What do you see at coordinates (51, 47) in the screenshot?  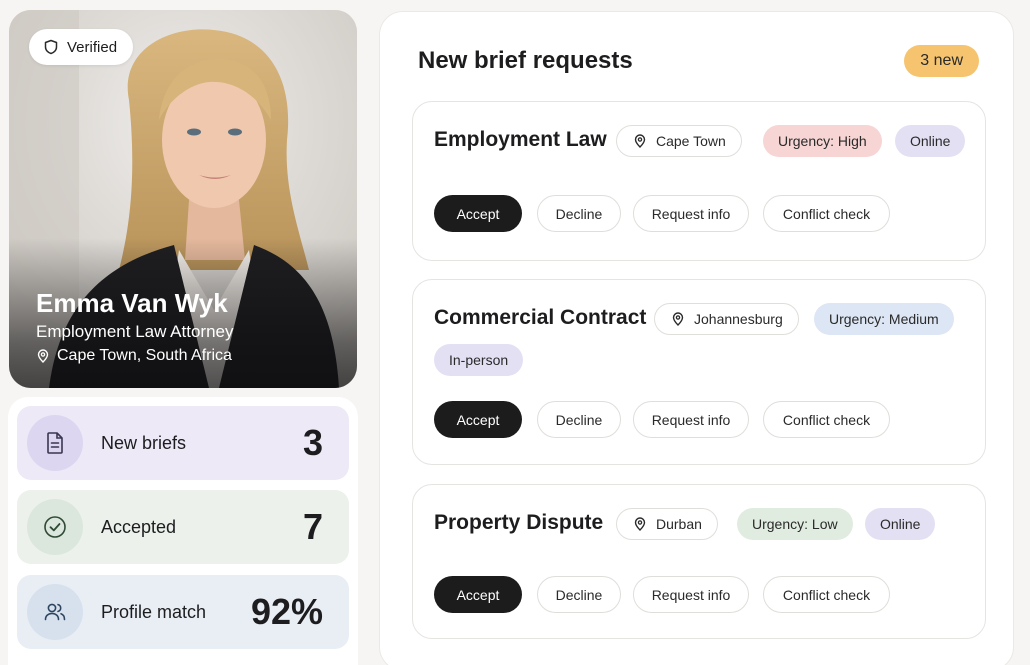 I see `shield-icon` at bounding box center [51, 47].